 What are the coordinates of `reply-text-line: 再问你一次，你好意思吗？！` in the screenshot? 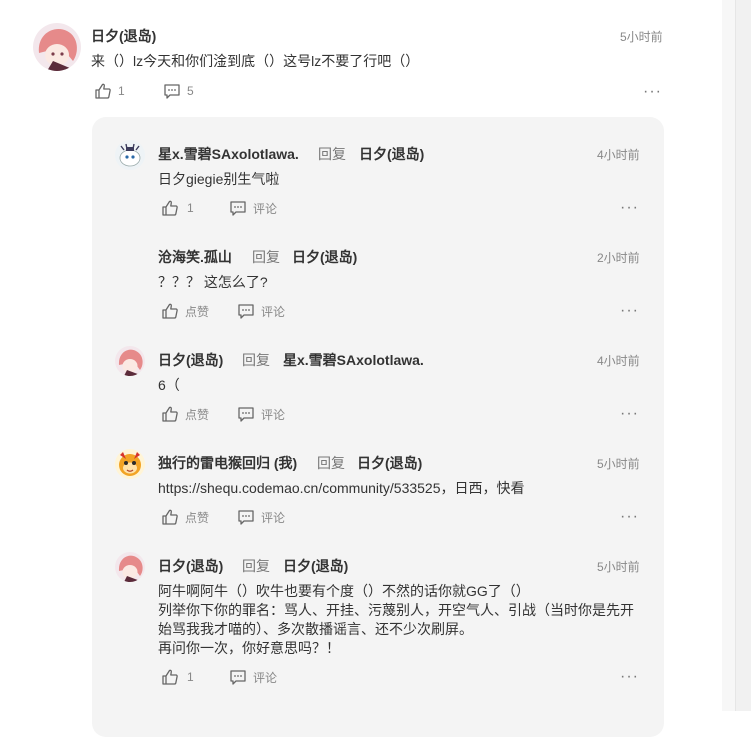 It's located at (249, 648).